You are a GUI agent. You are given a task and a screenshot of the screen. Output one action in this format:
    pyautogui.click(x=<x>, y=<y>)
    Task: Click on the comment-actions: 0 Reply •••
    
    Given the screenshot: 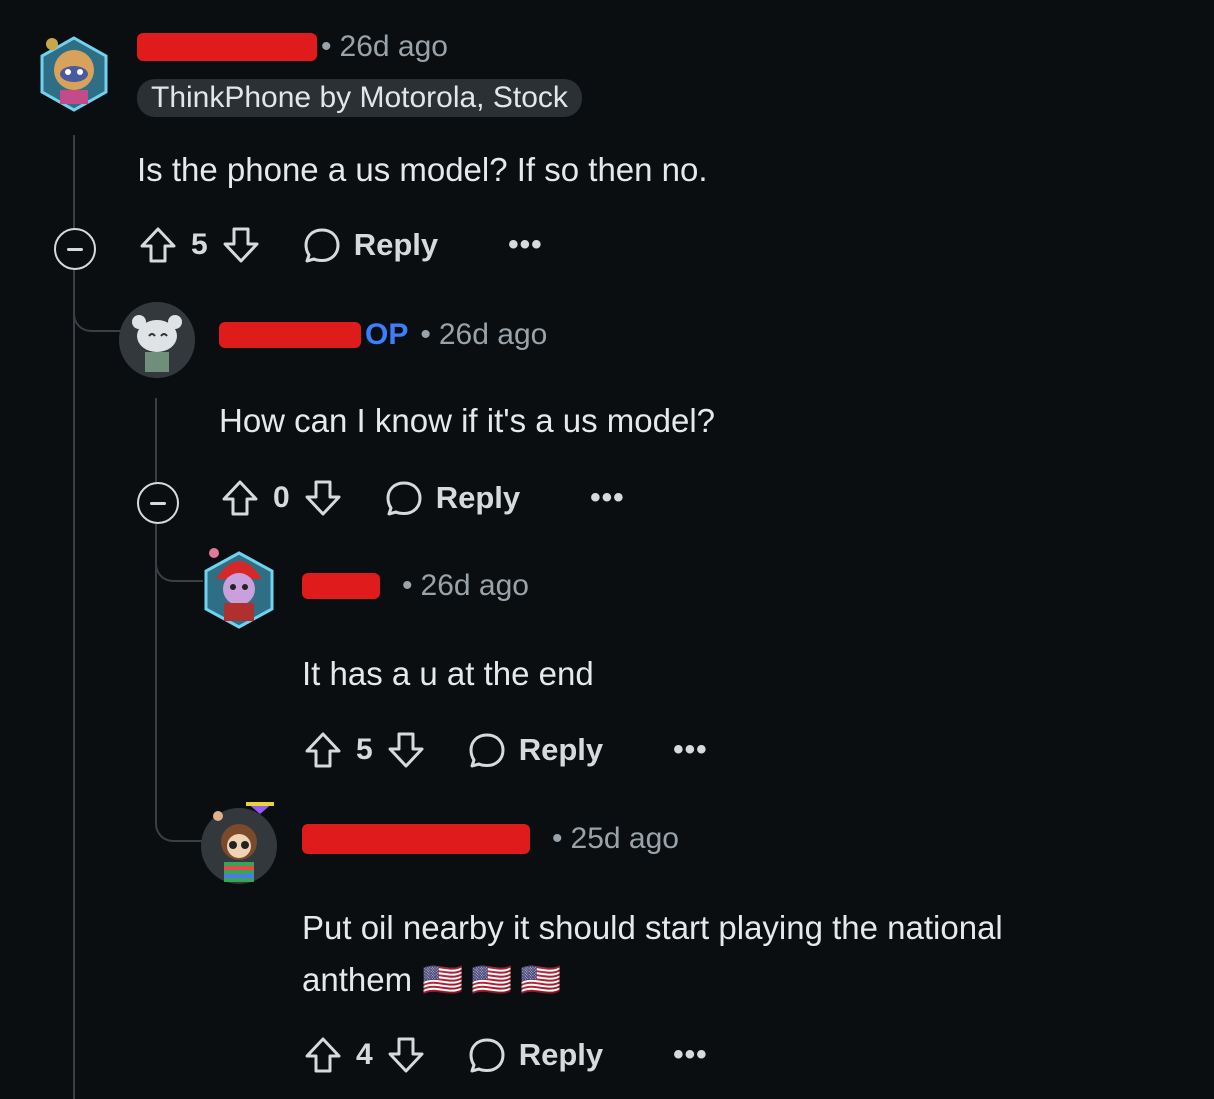 What is the action you would take?
    pyautogui.click(x=422, y=498)
    